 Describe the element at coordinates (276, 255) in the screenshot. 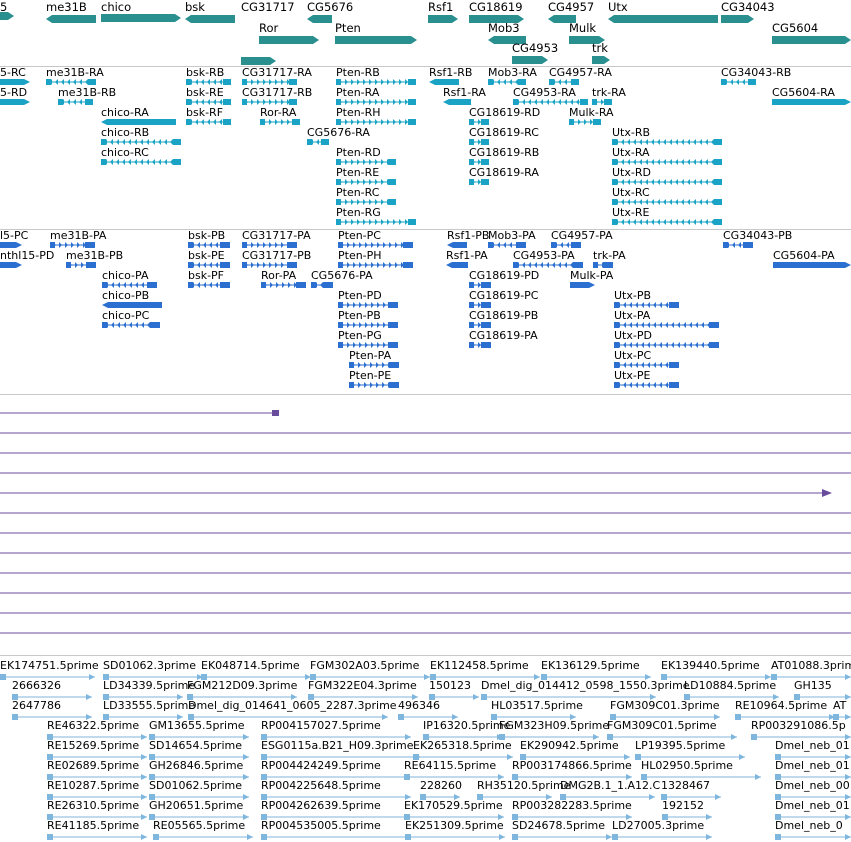

I see `protein-label: CG31717-PB` at that location.